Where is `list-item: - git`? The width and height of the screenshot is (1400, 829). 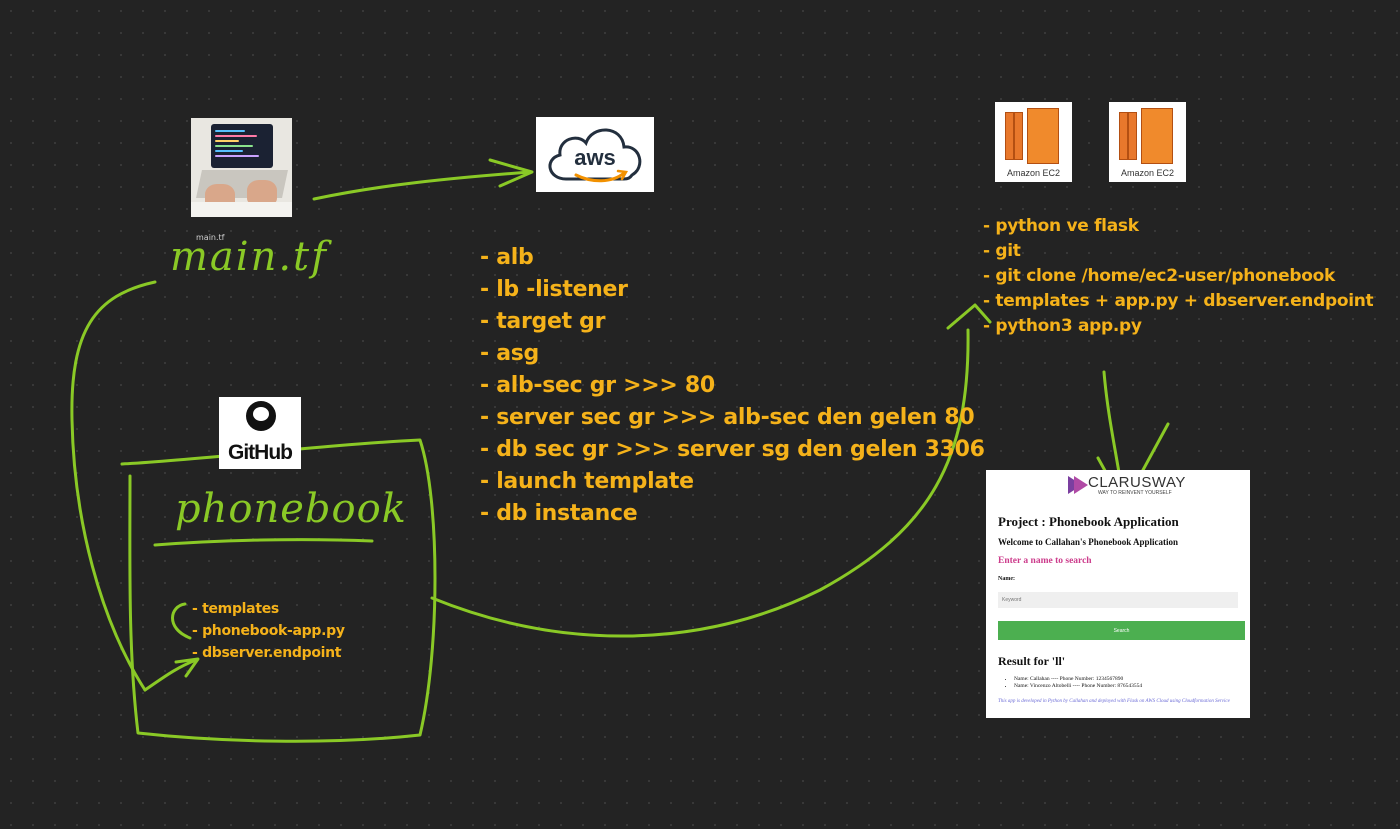
list-item: - git is located at coordinates (1002, 251).